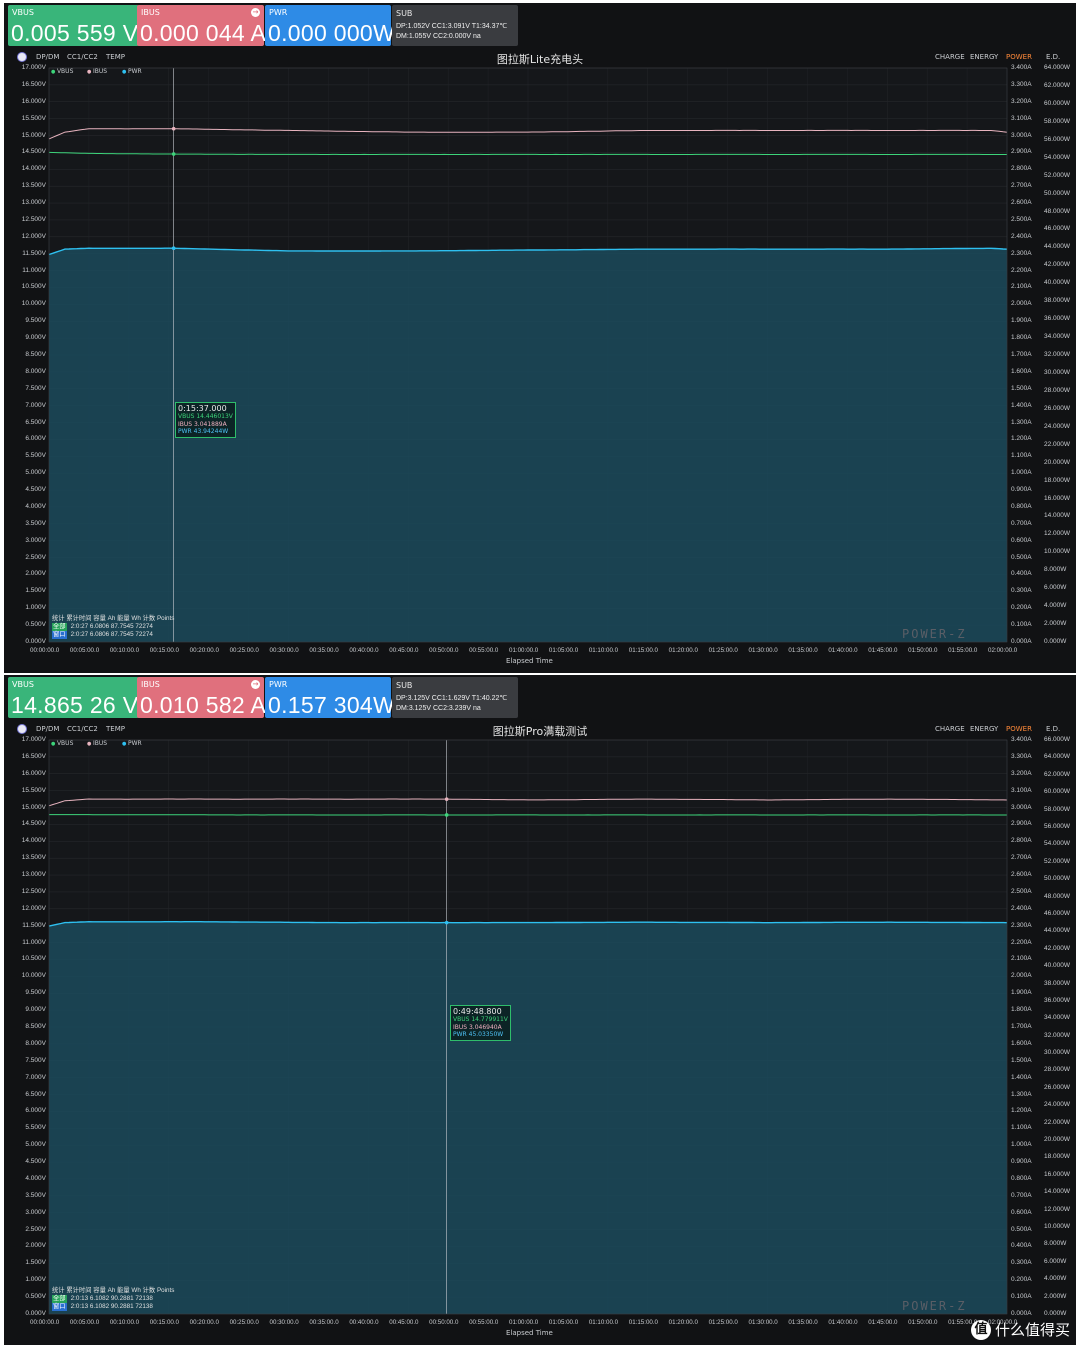 The width and height of the screenshot is (1080, 1350). What do you see at coordinates (33, 773) in the screenshot?
I see `y-tick-left: 16.000V` at bounding box center [33, 773].